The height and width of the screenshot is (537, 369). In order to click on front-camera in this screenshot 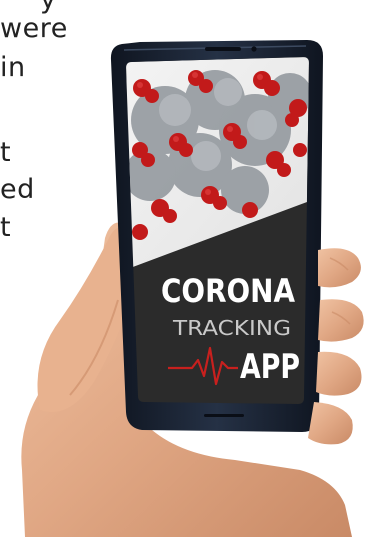, I will do `click(254, 49)`.